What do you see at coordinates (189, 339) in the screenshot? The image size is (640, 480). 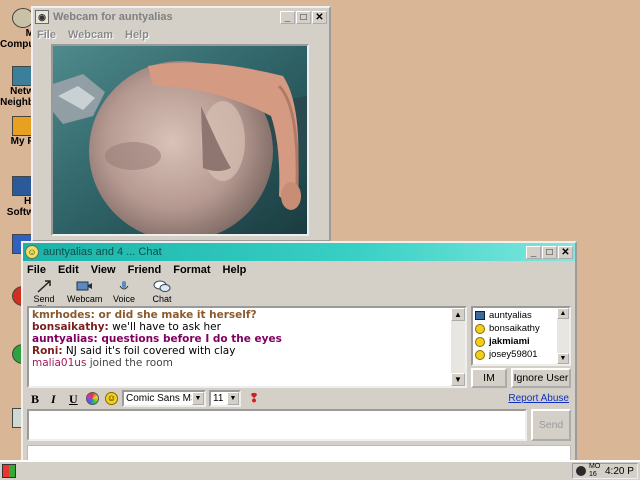 I see `chat-message-text: questions before I do the eyes` at bounding box center [189, 339].